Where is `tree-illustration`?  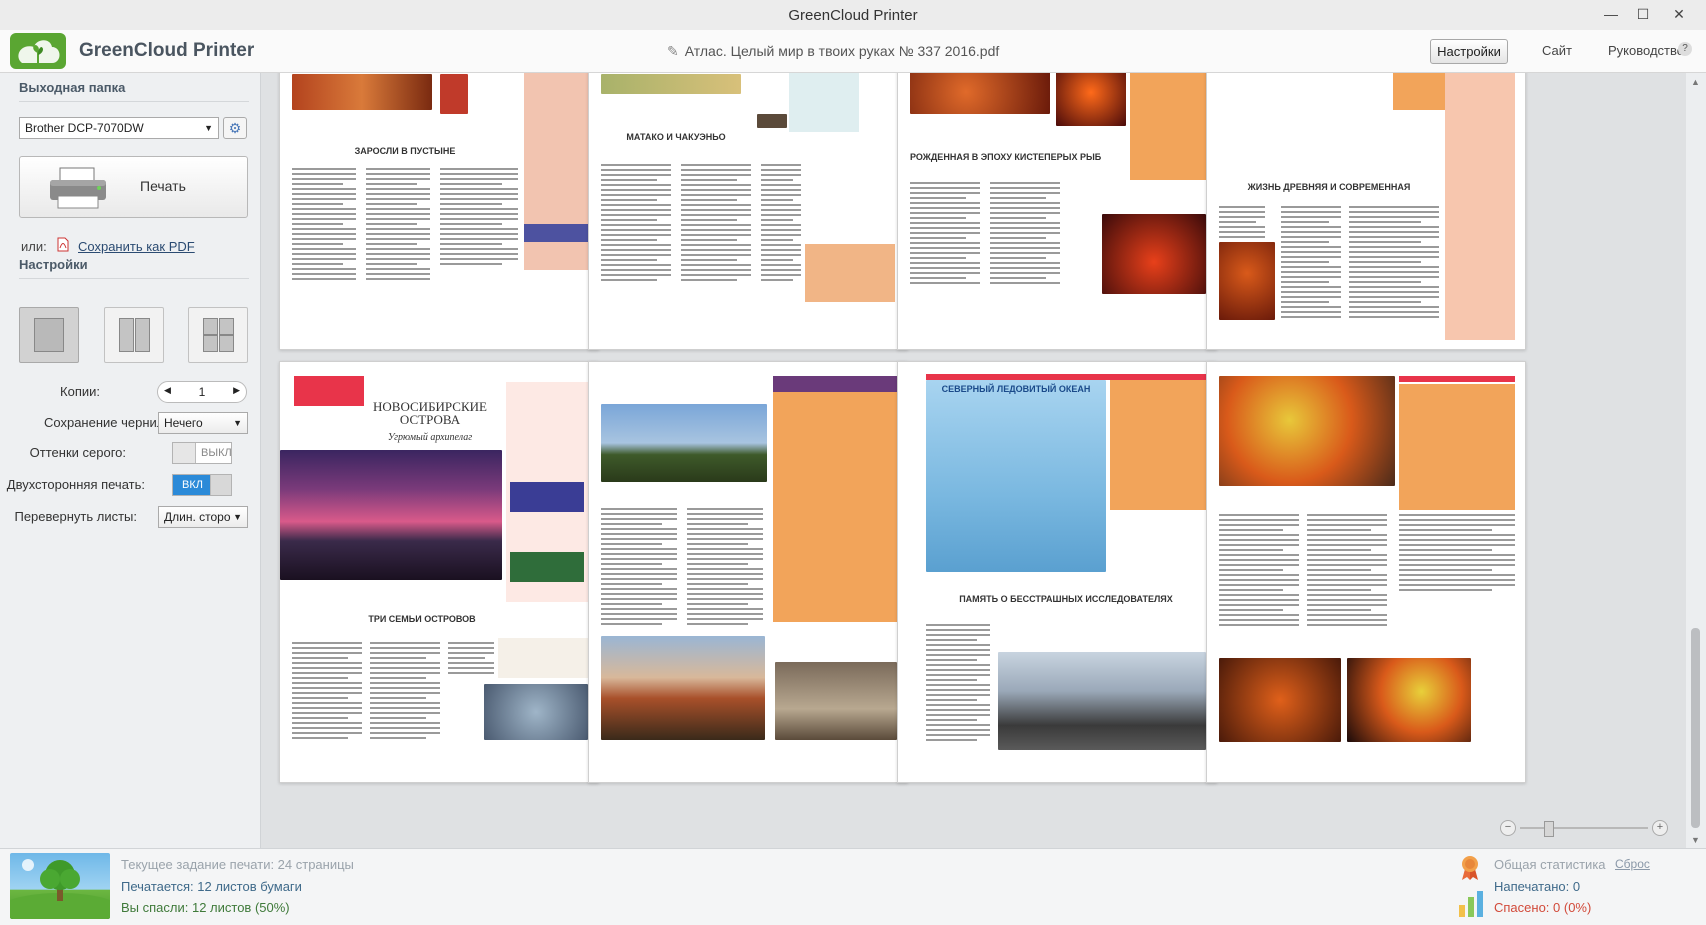 tree-illustration is located at coordinates (60, 886).